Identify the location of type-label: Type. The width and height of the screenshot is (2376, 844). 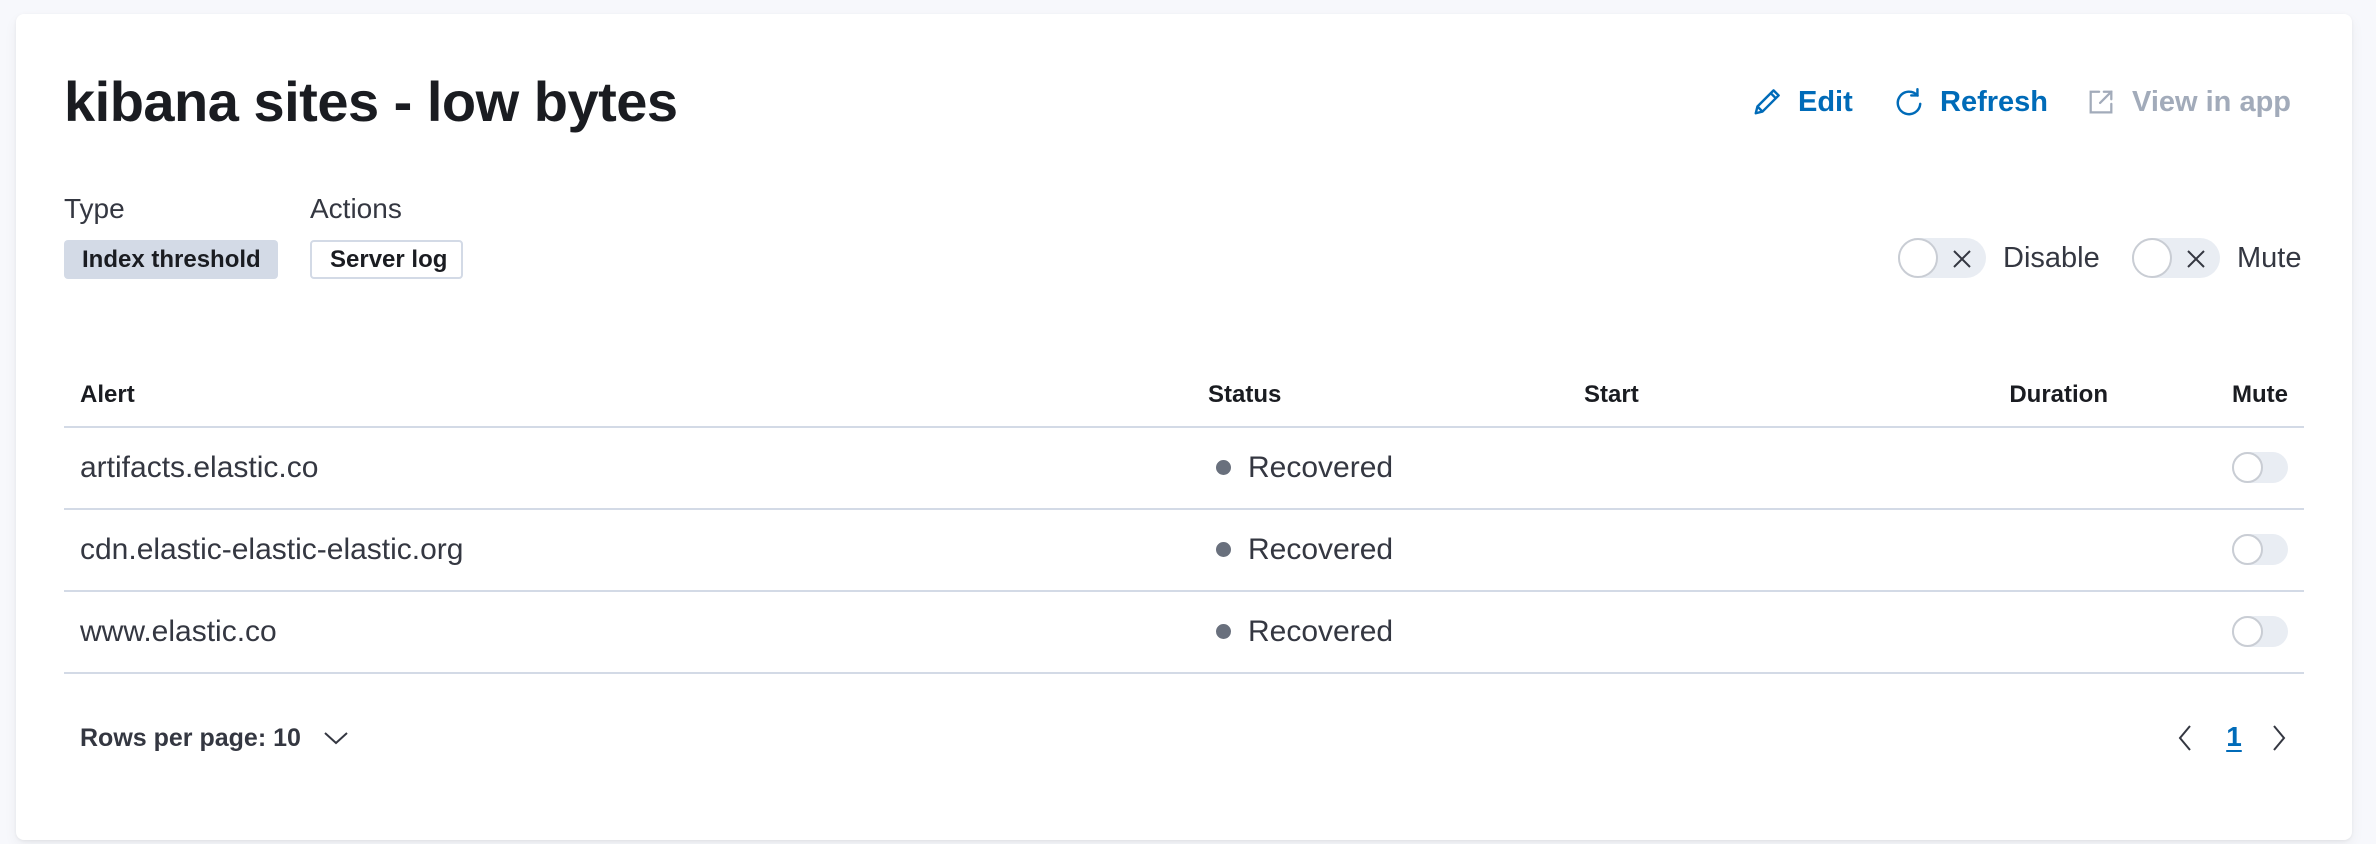
(94, 208).